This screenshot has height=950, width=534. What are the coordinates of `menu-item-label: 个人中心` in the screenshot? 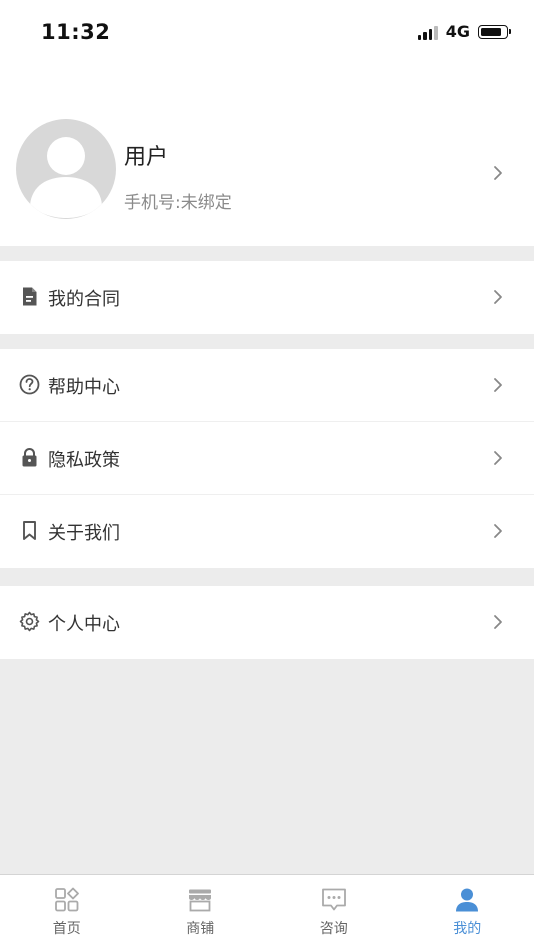 It's located at (84, 624).